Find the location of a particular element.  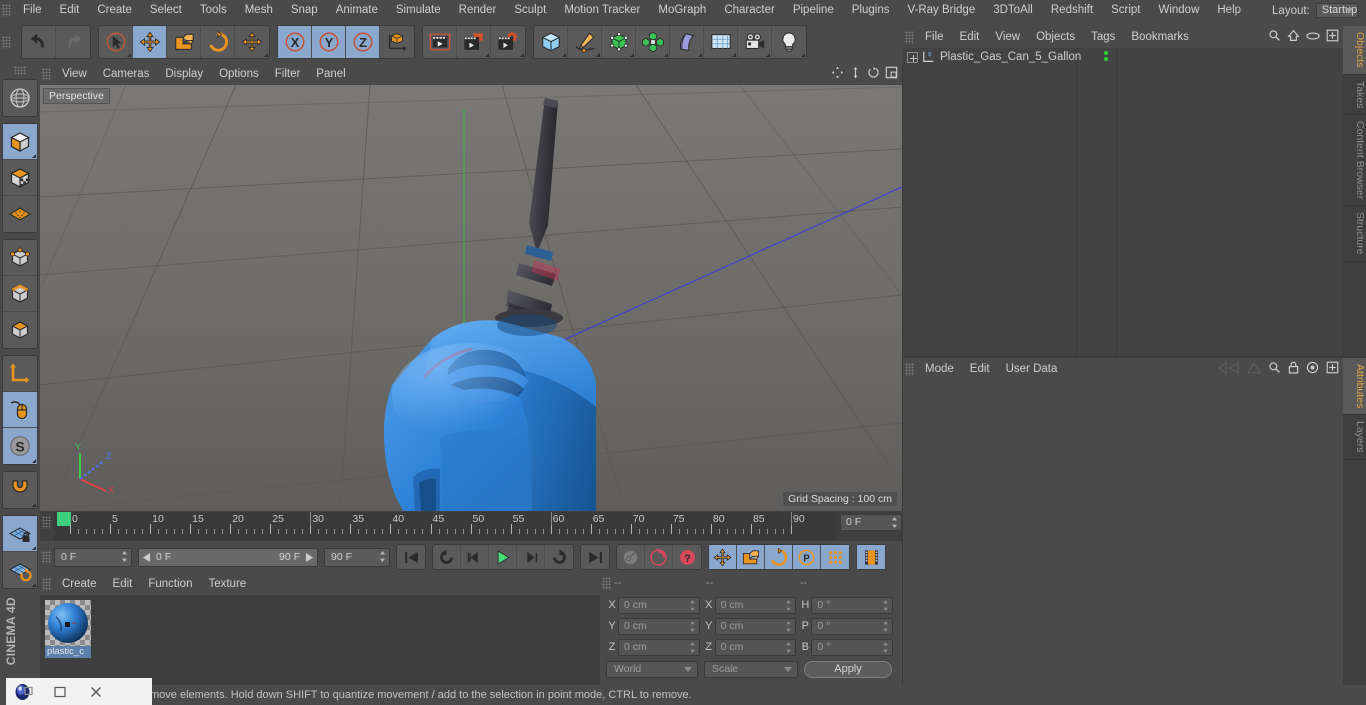

viewport-pan-icon is located at coordinates (837, 72).